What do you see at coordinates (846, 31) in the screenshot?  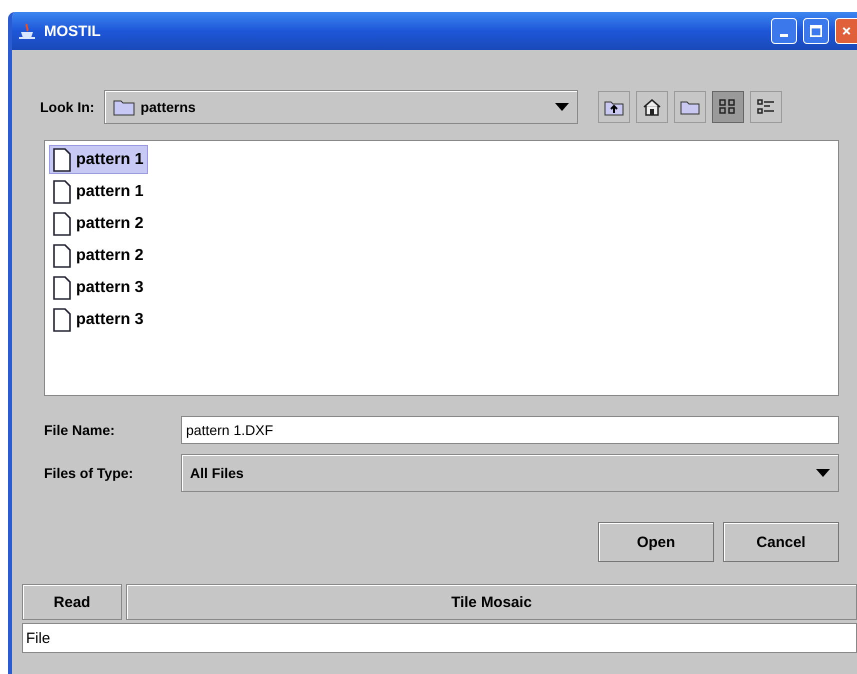 I see `close-button` at bounding box center [846, 31].